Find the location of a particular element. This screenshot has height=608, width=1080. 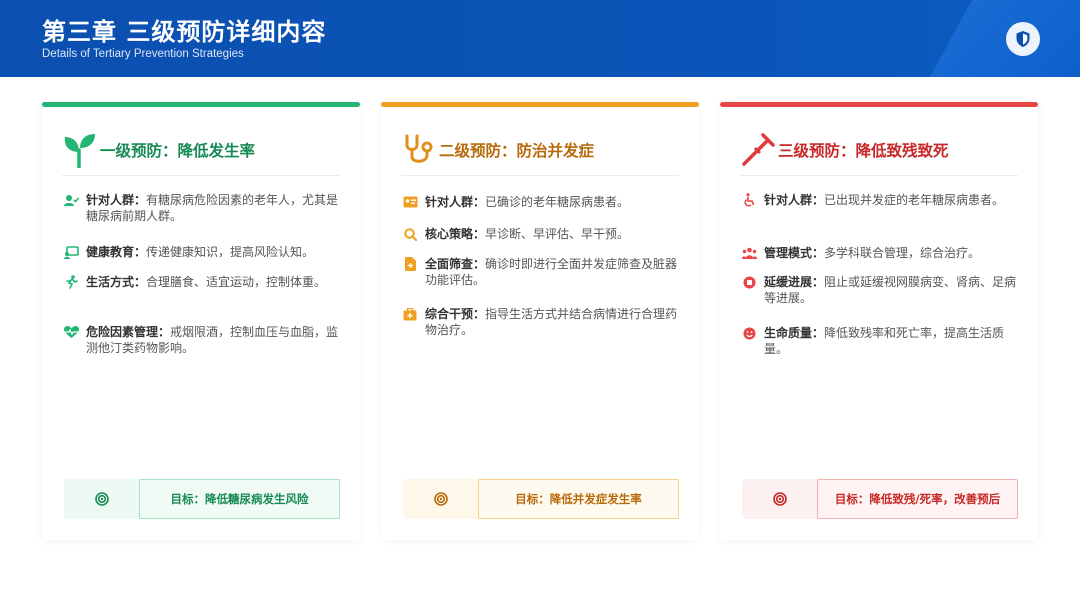

sprout-icon is located at coordinates (80, 150).